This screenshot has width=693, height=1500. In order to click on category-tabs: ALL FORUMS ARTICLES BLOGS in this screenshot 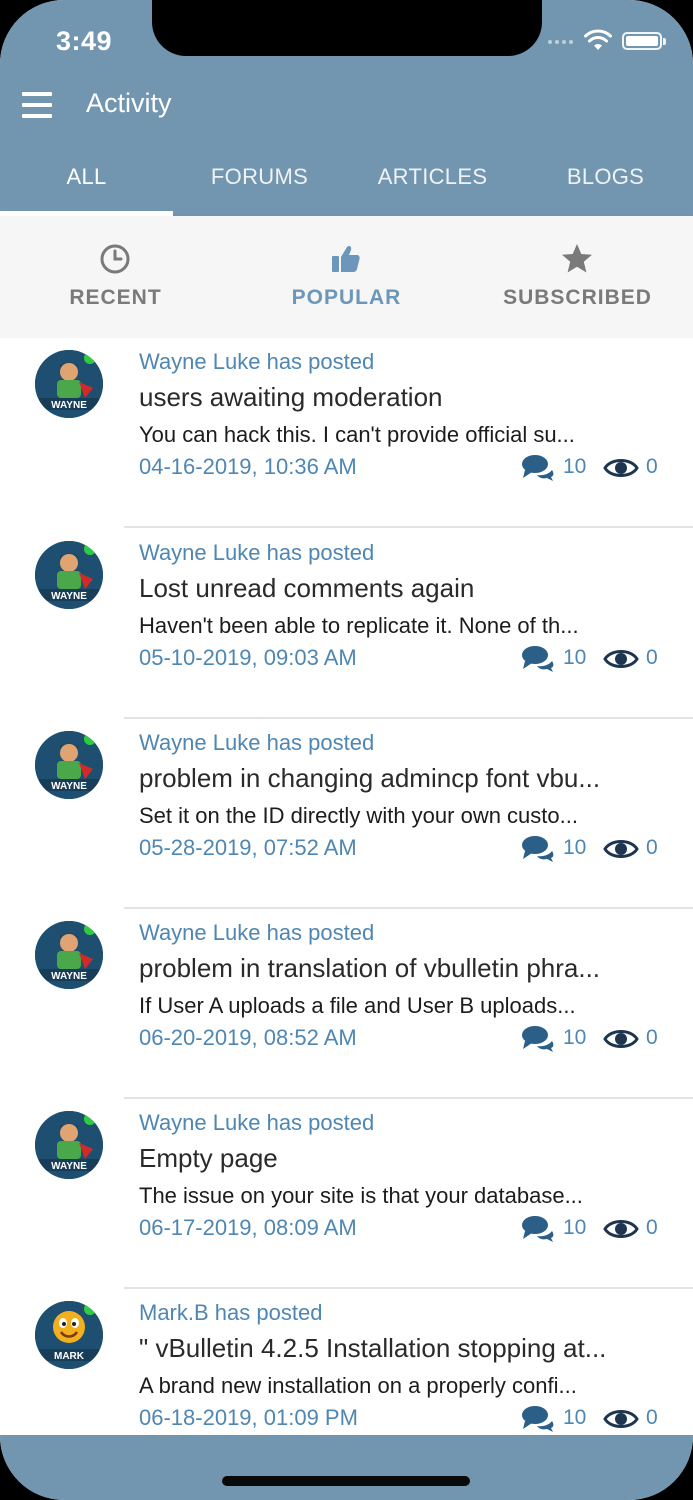, I will do `click(346, 183)`.